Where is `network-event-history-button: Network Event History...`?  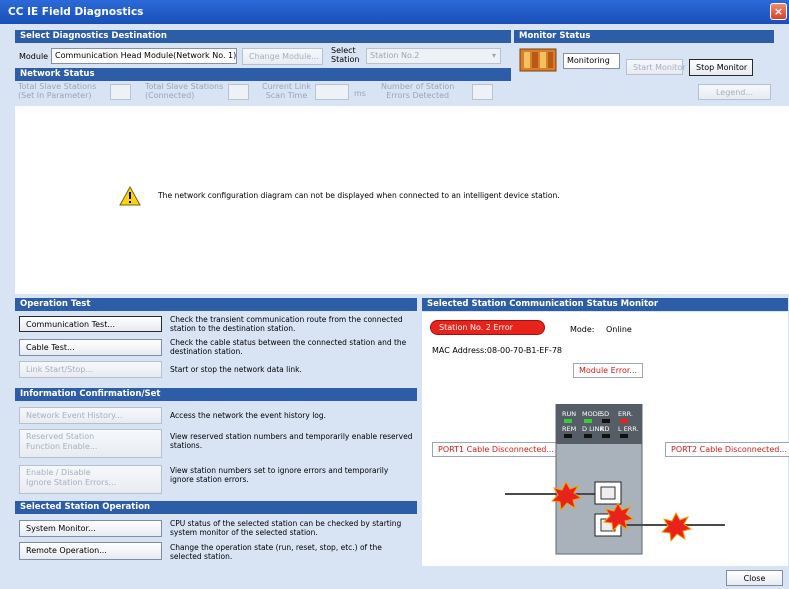 network-event-history-button: Network Event History... is located at coordinates (90, 415).